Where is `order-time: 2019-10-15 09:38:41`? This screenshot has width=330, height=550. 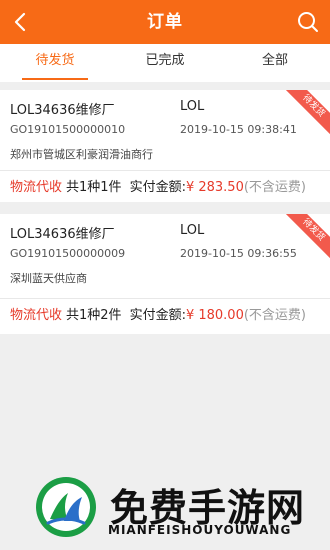
order-time: 2019-10-15 09:38:41 is located at coordinates (238, 129).